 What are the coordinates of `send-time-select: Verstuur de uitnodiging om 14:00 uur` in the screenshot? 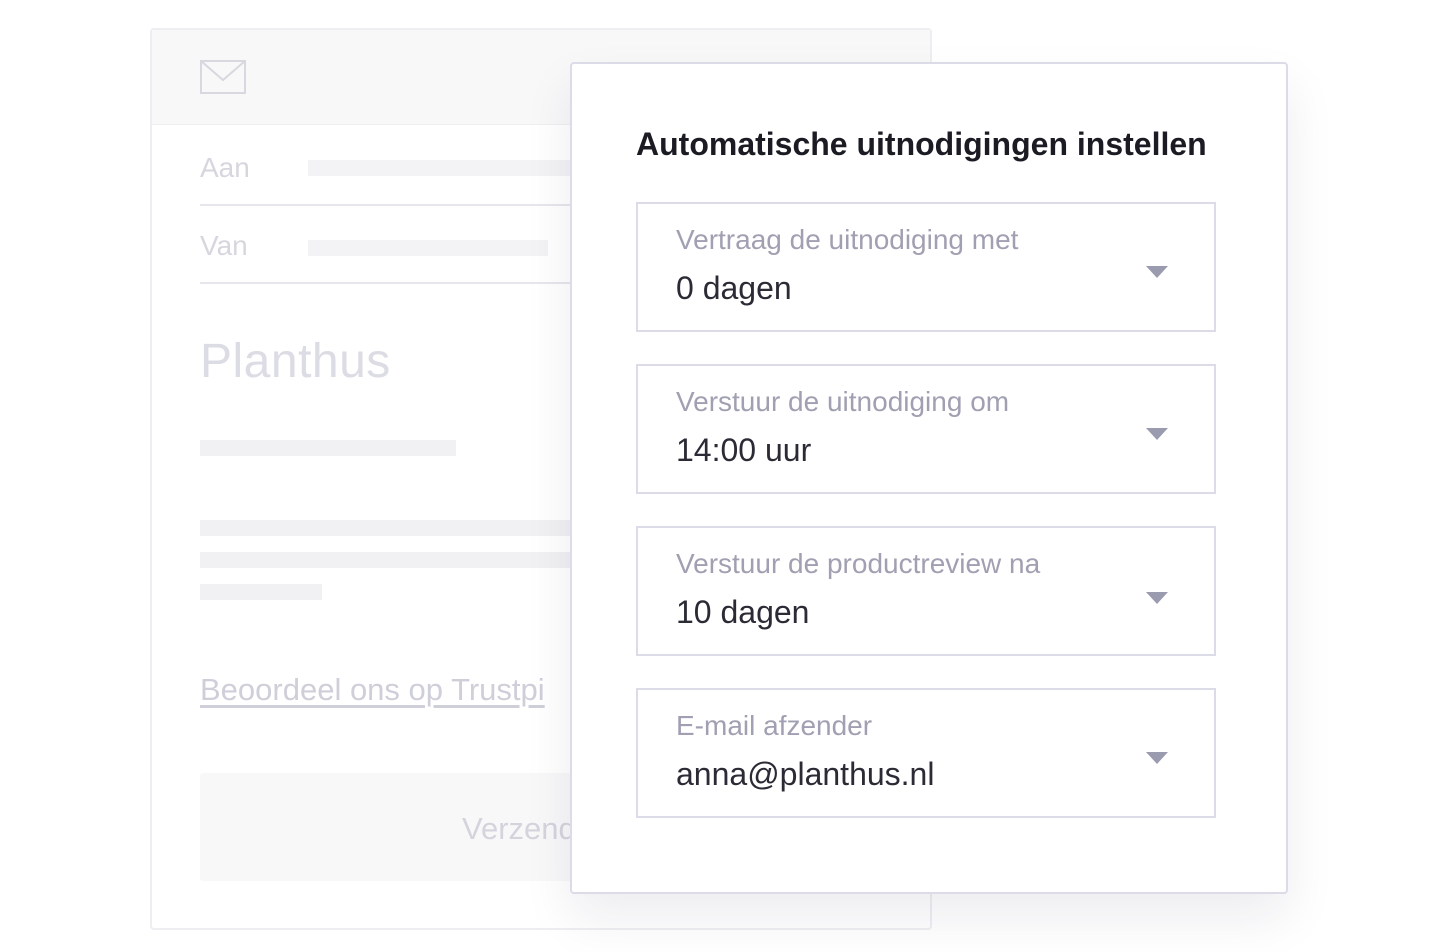 It's located at (926, 429).